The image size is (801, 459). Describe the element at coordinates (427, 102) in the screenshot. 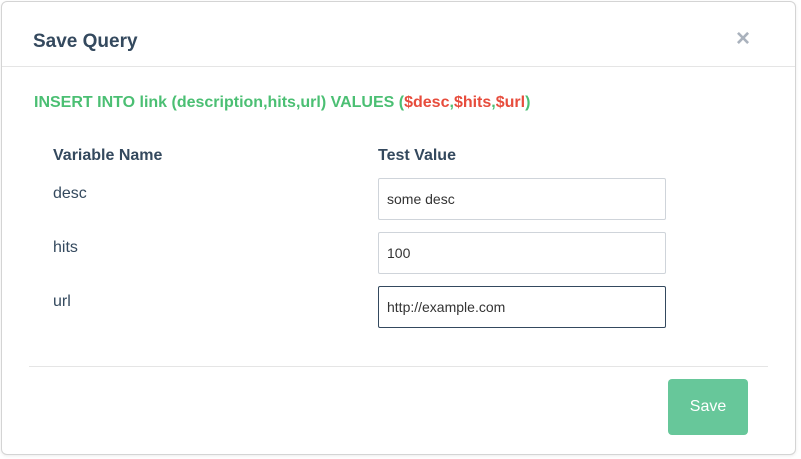

I see `query-variable: $desc` at that location.